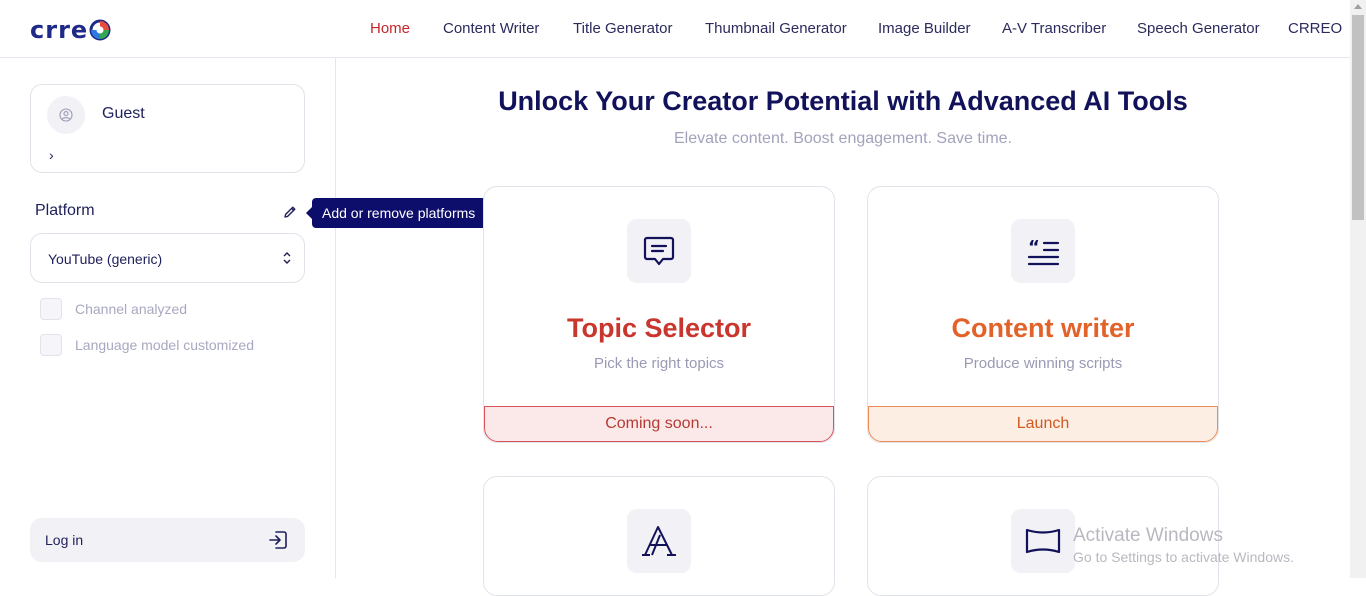  I want to click on nav-speech-generator: Speech Generator, so click(1198, 28).